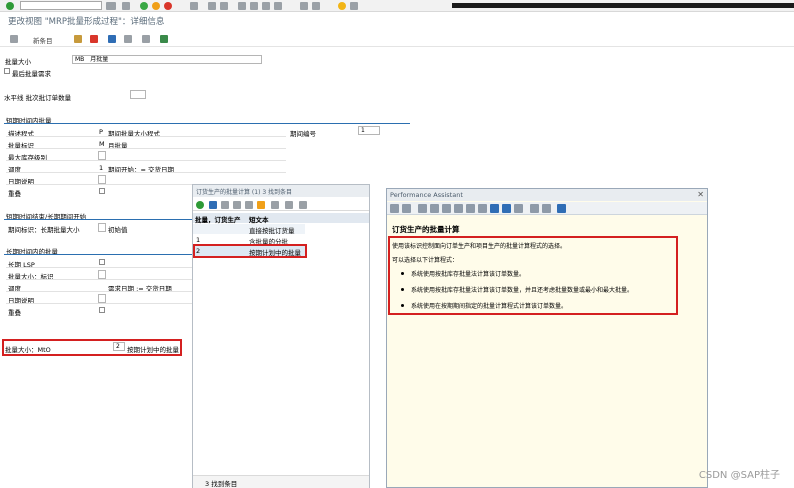 The height and width of the screenshot is (488, 794). I want to click on first-page-icon, so click(242, 6).